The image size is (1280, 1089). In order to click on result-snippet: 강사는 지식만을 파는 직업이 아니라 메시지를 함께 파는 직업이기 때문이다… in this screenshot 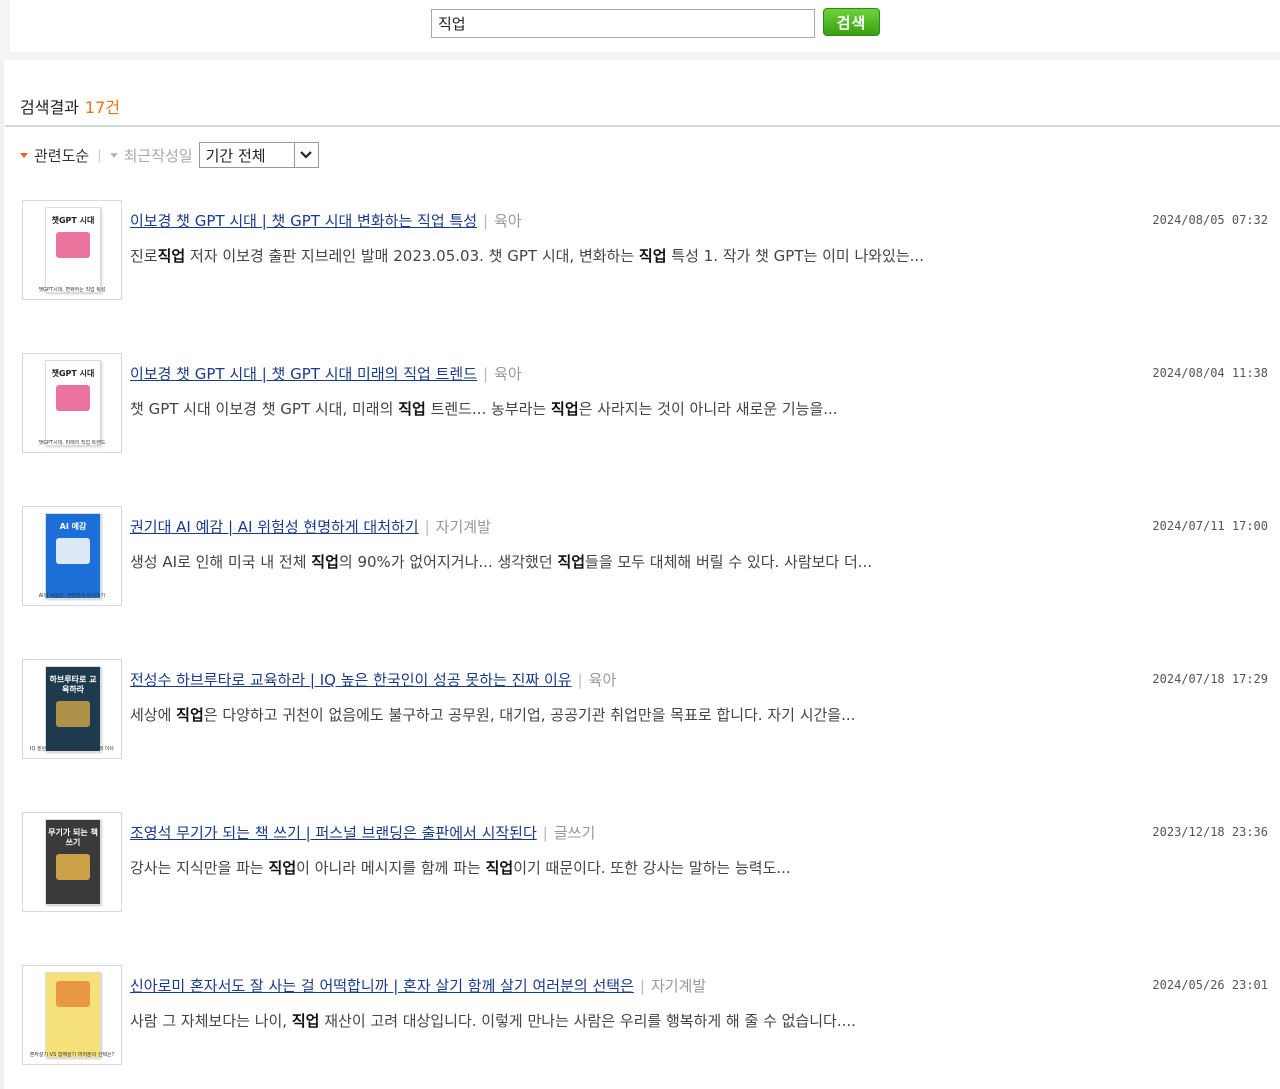, I will do `click(460, 868)`.